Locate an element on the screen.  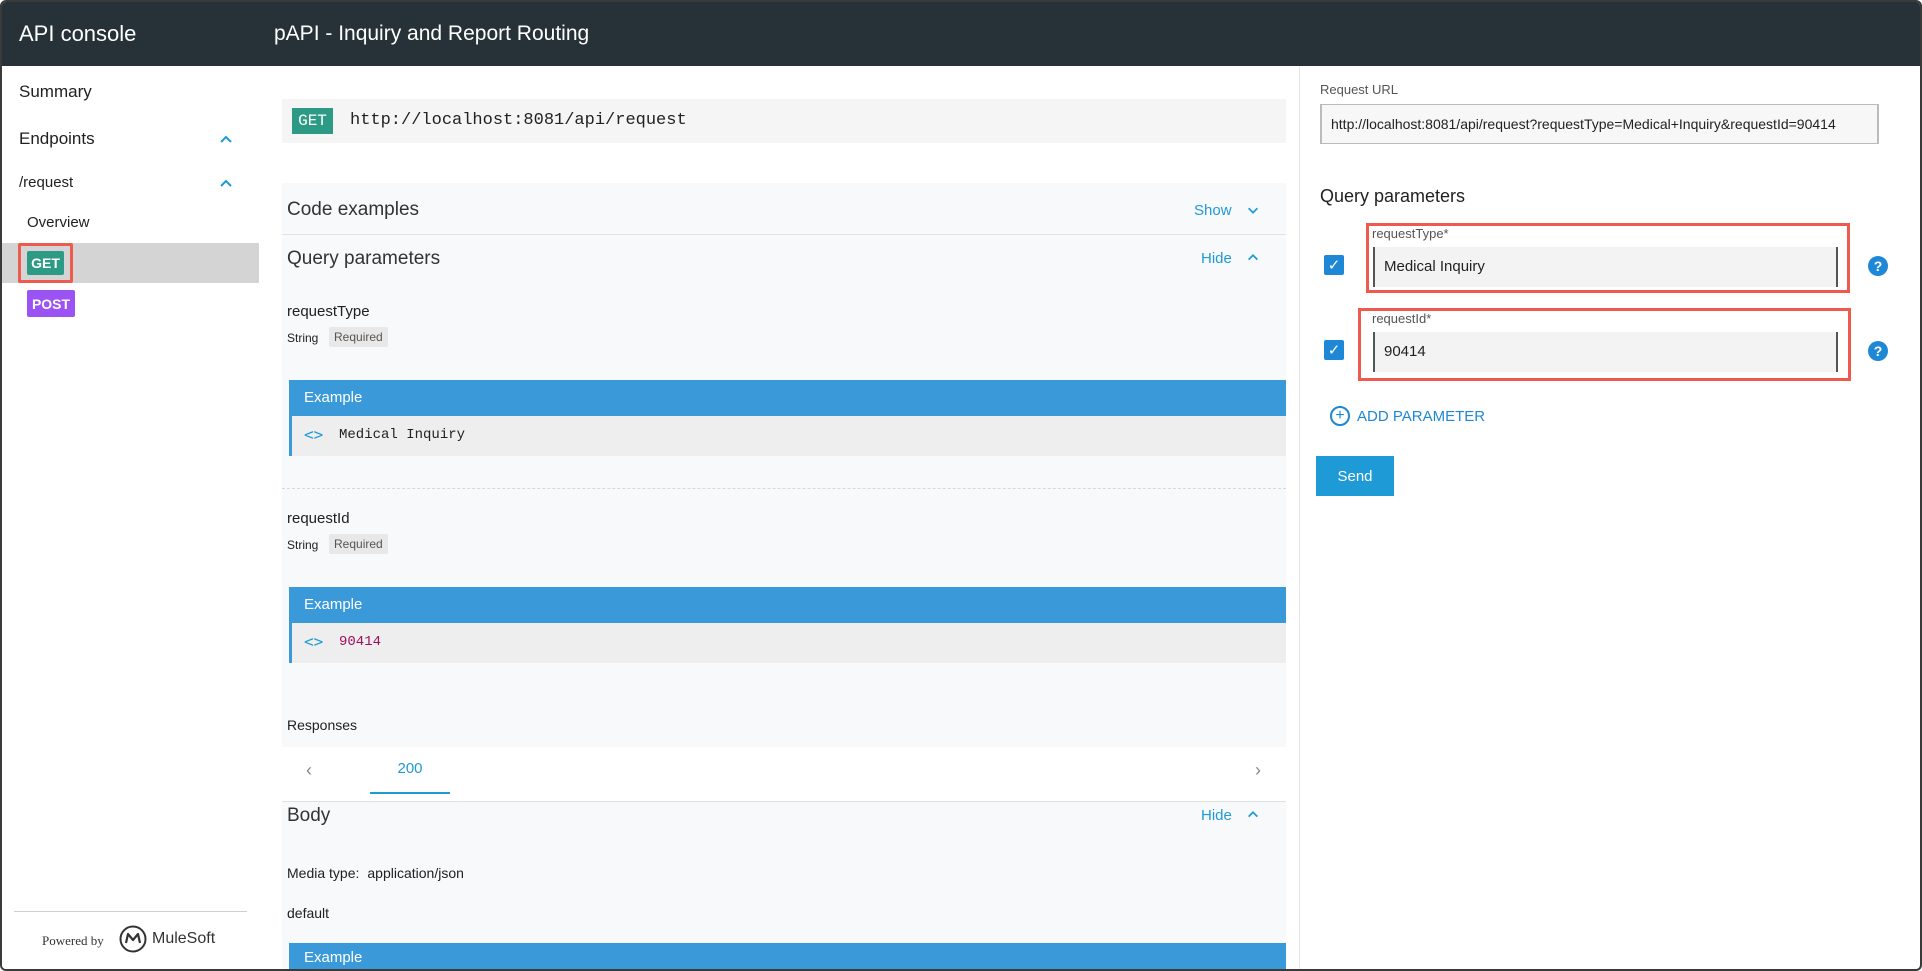
toggle-label: Show is located at coordinates (1213, 210).